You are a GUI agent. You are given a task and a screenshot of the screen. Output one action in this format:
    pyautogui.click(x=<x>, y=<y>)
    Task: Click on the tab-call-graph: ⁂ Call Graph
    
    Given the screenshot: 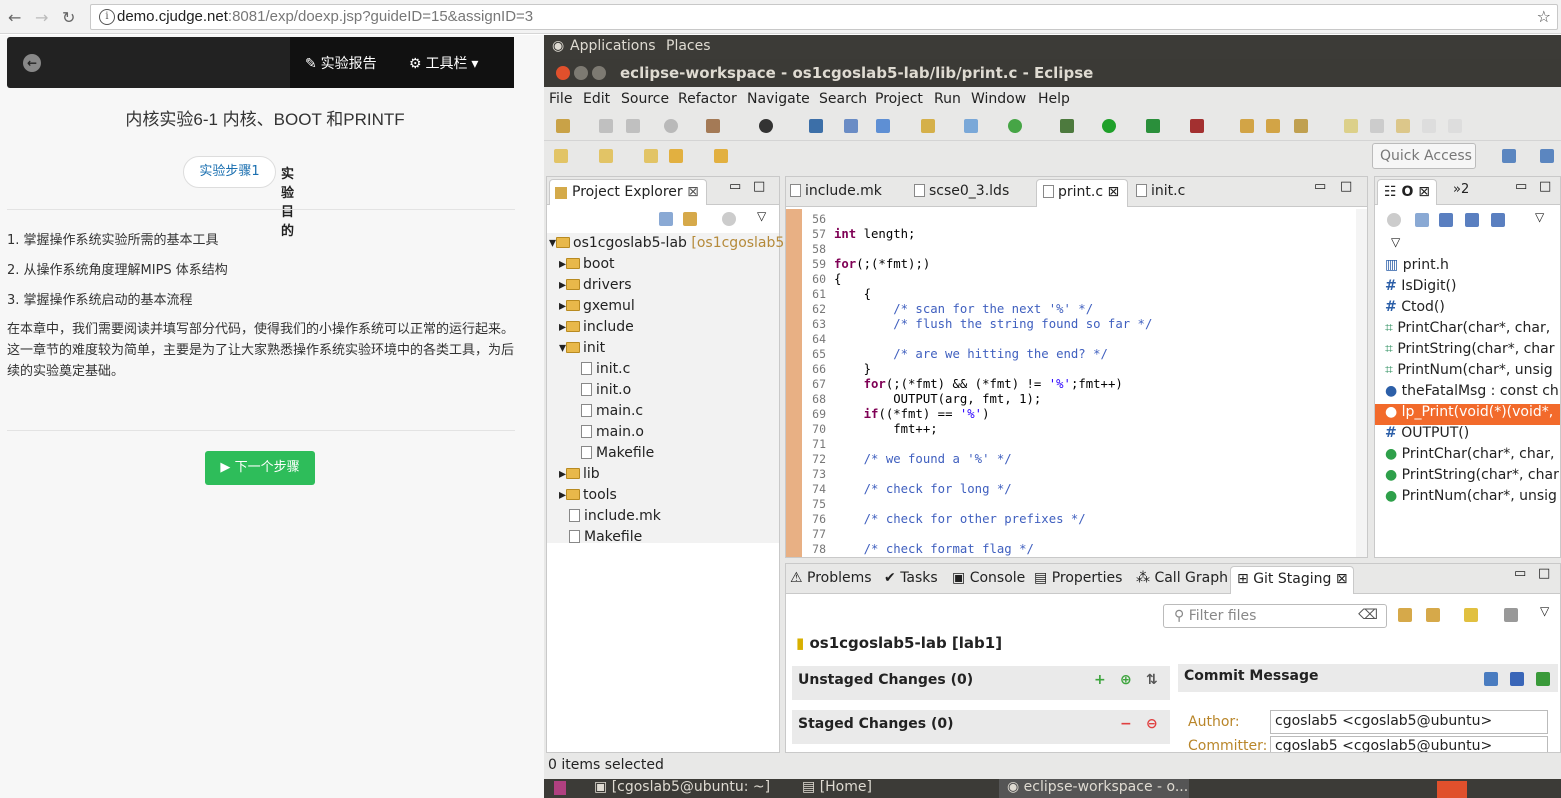 What is the action you would take?
    pyautogui.click(x=1182, y=578)
    